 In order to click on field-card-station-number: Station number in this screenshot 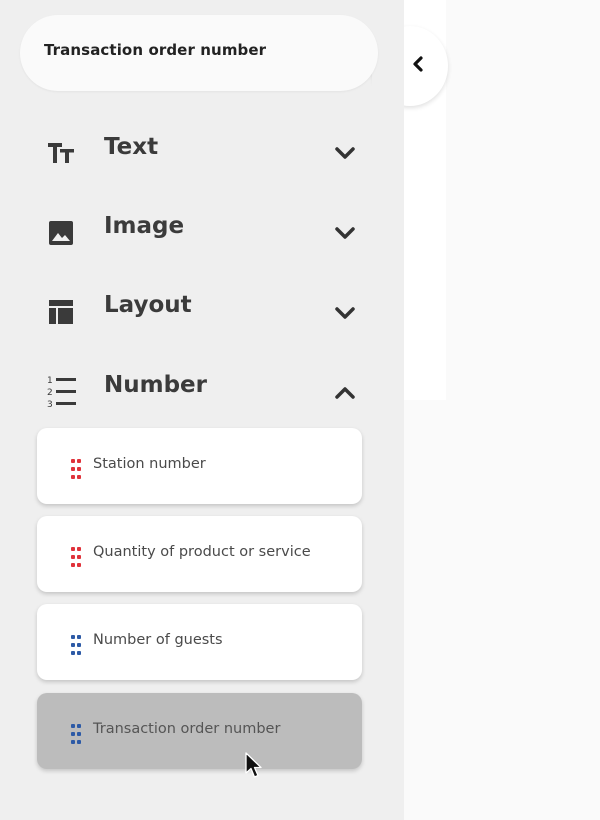, I will do `click(199, 466)`.